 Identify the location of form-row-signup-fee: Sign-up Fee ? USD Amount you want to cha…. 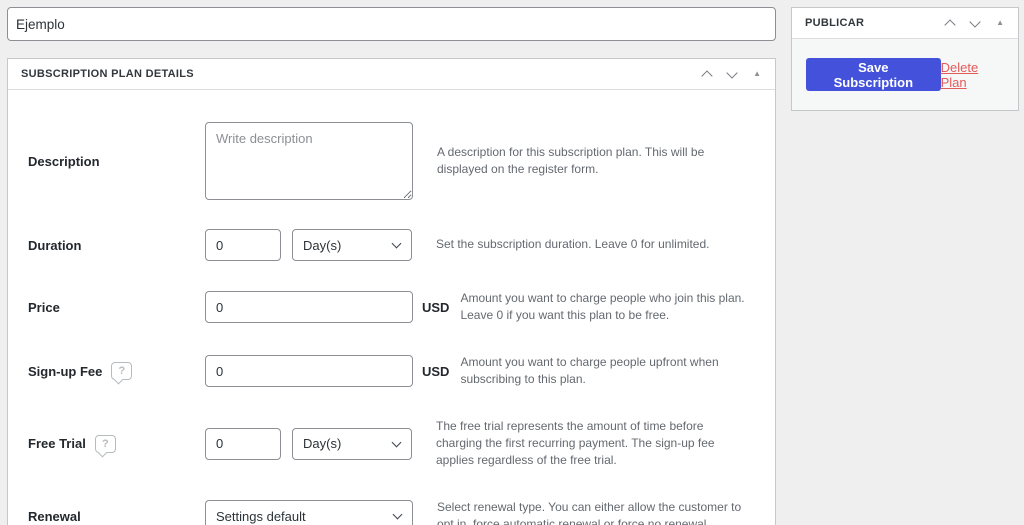
(391, 371).